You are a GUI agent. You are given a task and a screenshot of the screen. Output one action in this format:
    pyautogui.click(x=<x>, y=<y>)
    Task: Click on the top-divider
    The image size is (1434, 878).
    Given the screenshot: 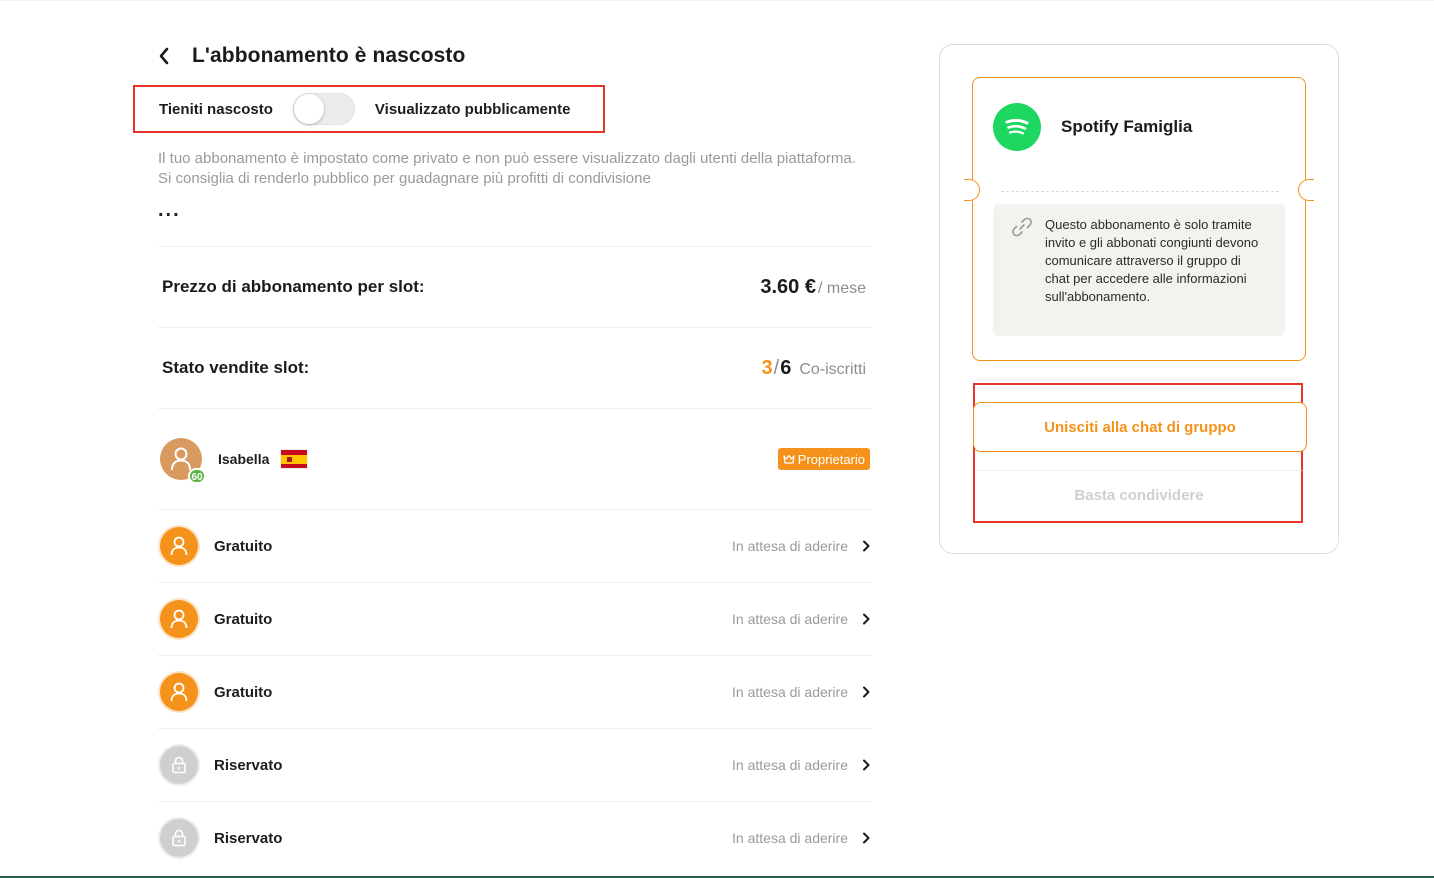 What is the action you would take?
    pyautogui.click(x=717, y=0)
    